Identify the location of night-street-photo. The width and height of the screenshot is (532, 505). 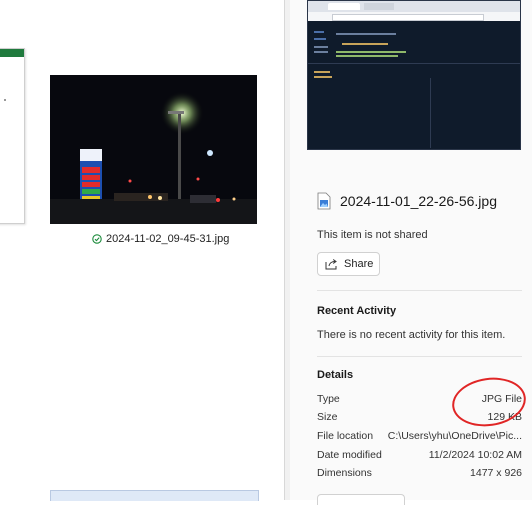
(153, 149).